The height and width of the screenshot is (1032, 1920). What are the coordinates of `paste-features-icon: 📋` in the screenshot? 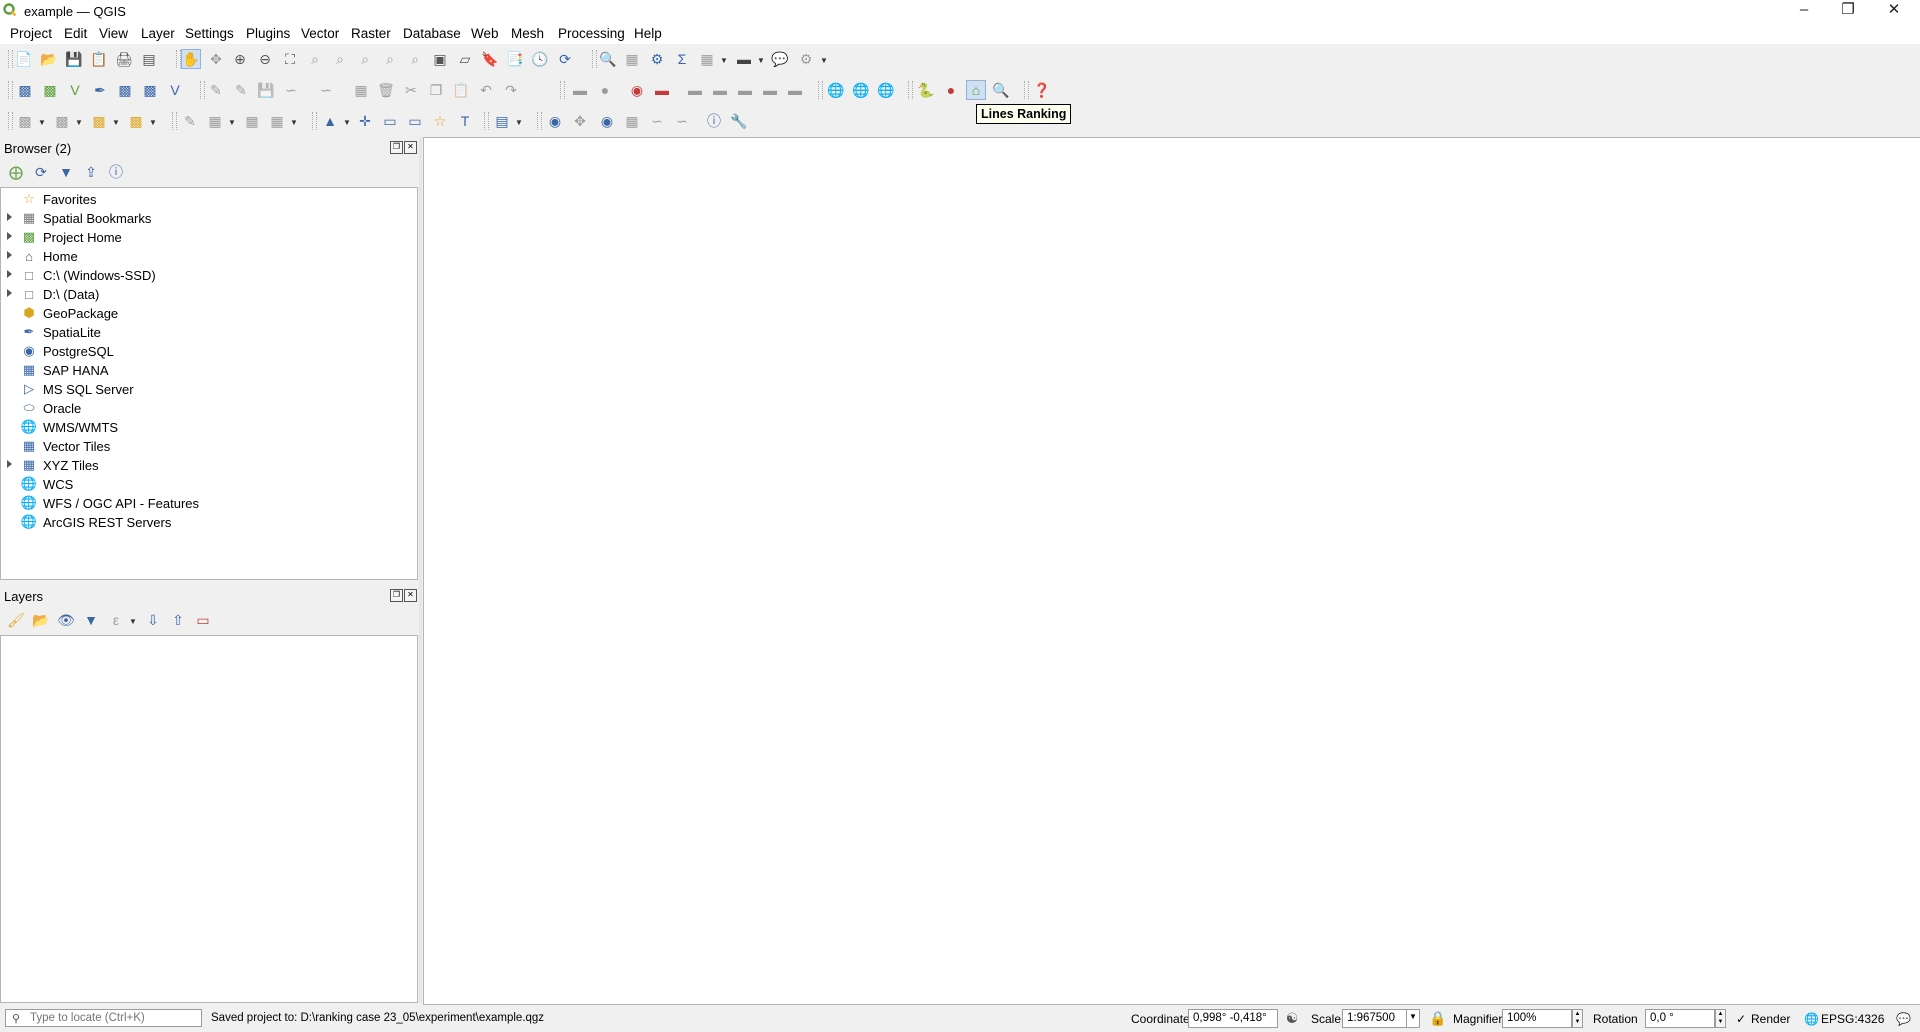 It's located at (461, 90).